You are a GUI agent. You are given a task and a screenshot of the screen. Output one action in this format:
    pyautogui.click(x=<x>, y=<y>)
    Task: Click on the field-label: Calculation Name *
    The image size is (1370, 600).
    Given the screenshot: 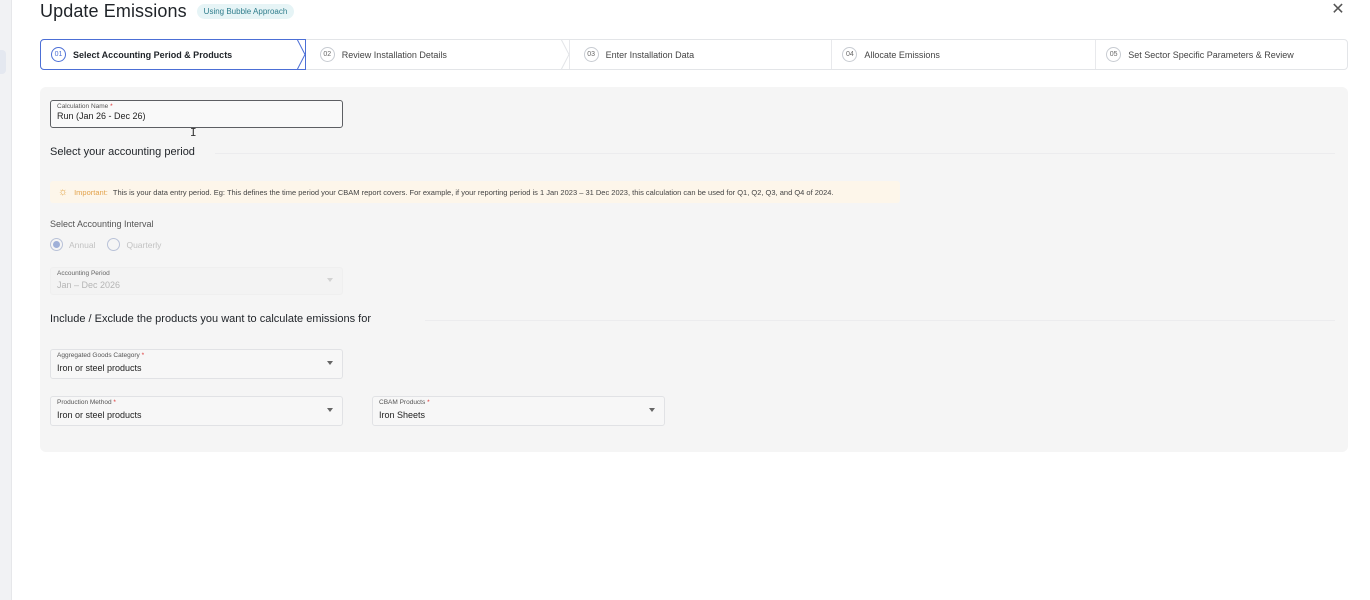 What is the action you would take?
    pyautogui.click(x=85, y=106)
    